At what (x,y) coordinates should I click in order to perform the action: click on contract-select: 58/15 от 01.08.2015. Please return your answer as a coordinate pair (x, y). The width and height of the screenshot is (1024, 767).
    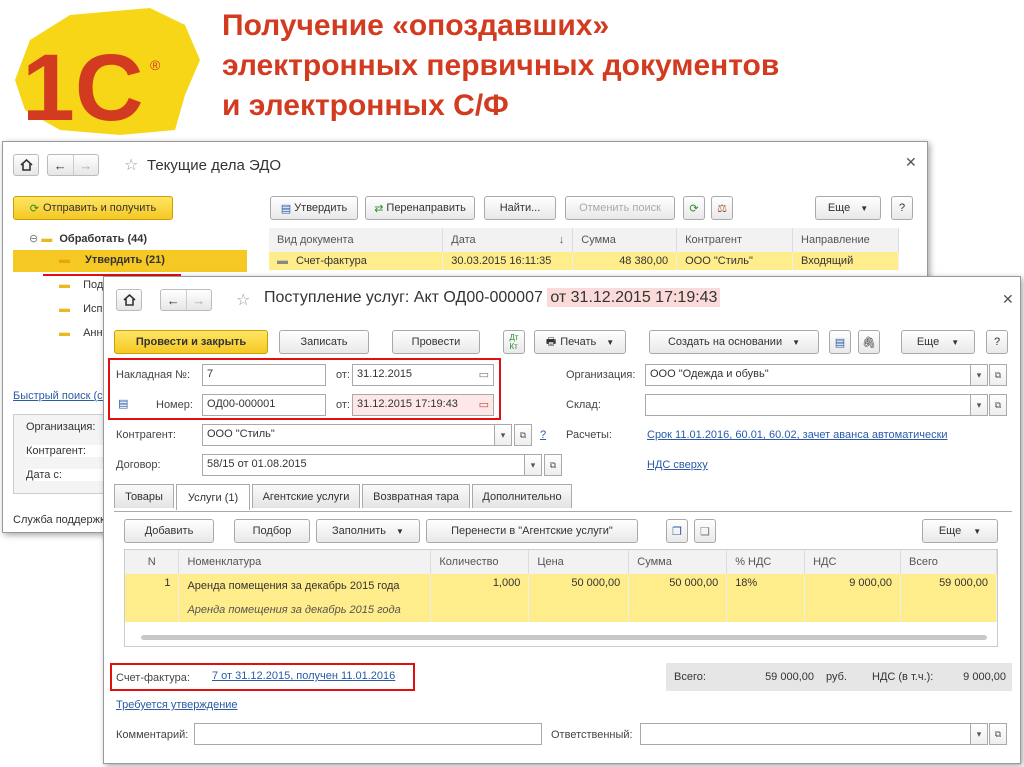
    Looking at the image, I should click on (372, 465).